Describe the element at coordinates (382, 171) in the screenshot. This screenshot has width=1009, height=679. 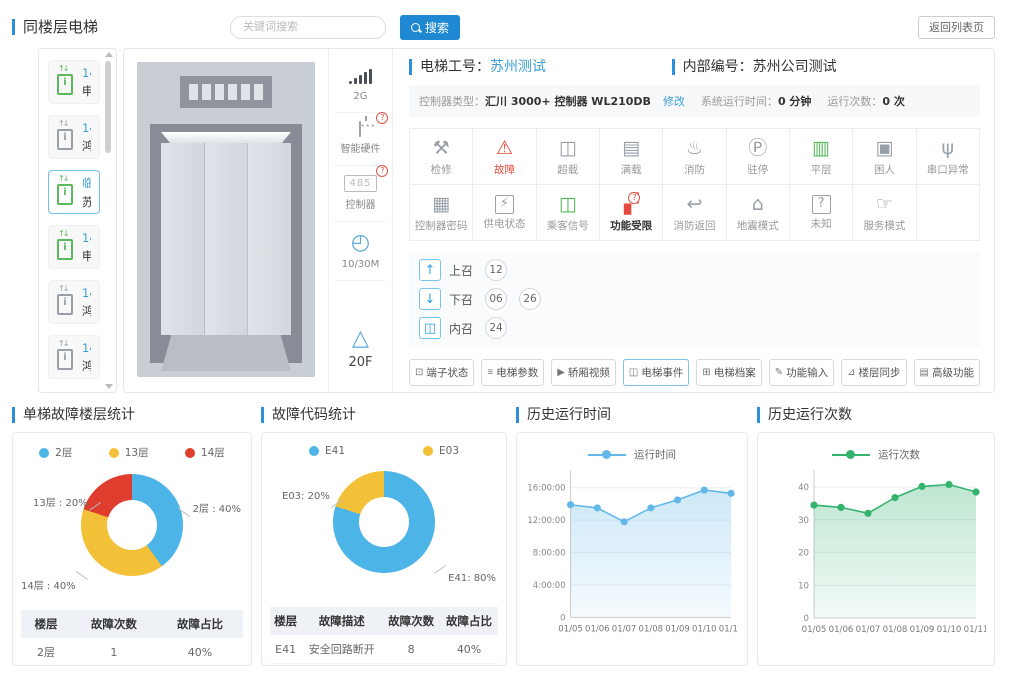
I see `warning-badge-icon: ?` at that location.